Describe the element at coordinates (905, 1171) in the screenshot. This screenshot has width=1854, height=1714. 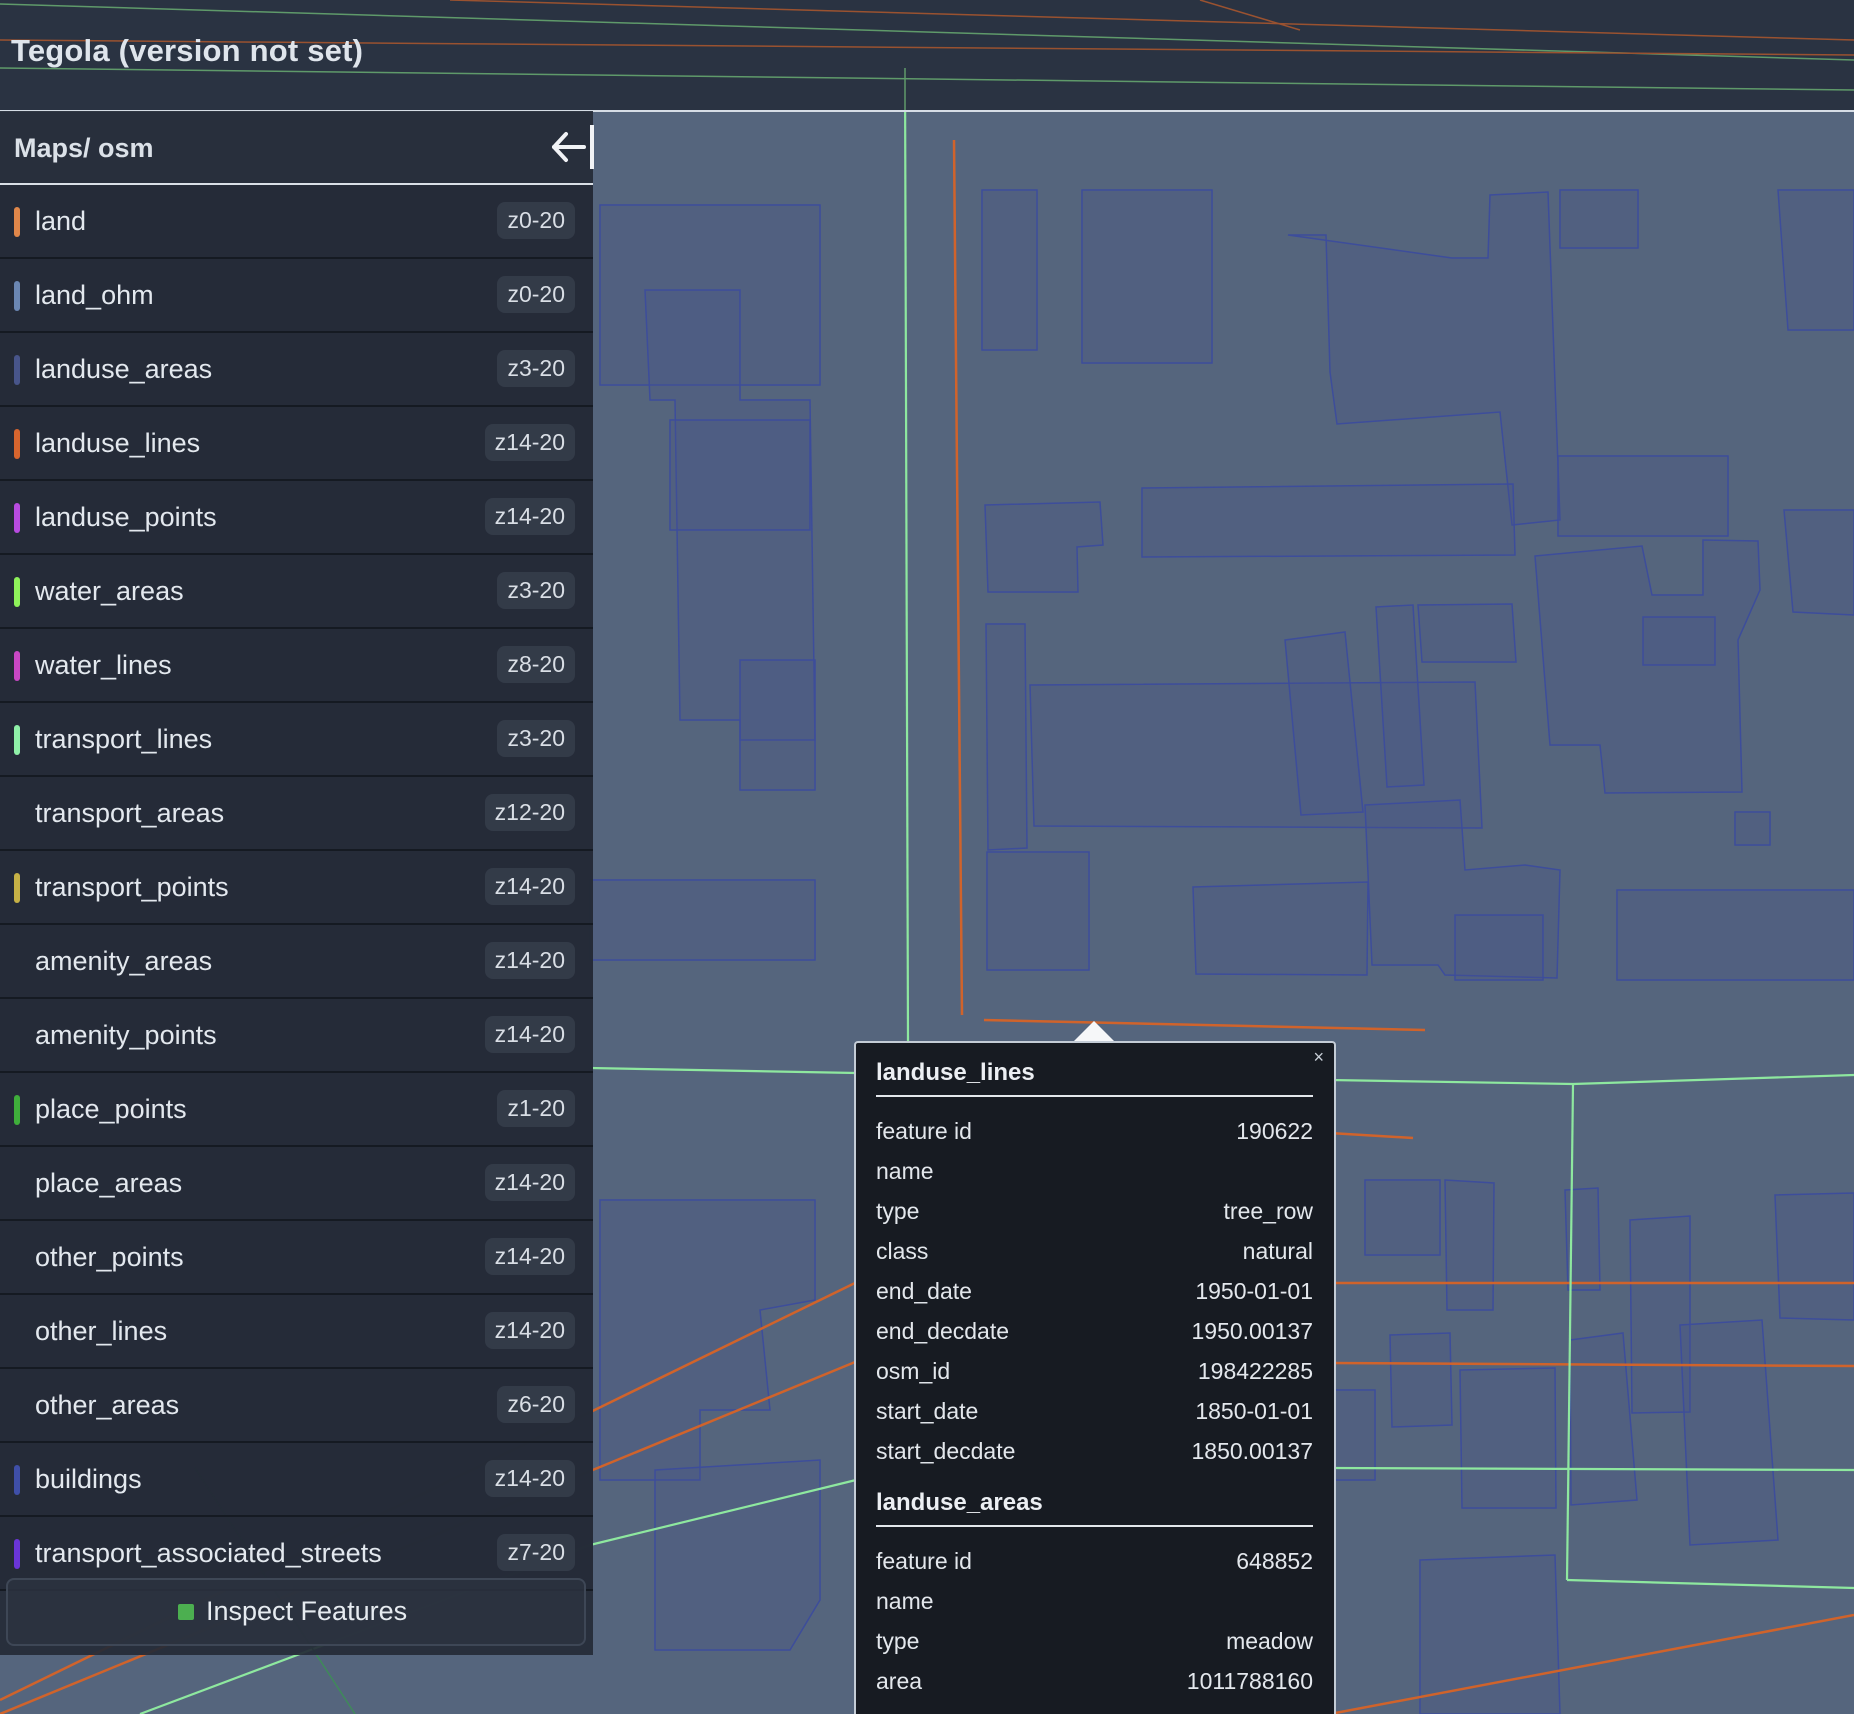
I see `property-key: name` at that location.